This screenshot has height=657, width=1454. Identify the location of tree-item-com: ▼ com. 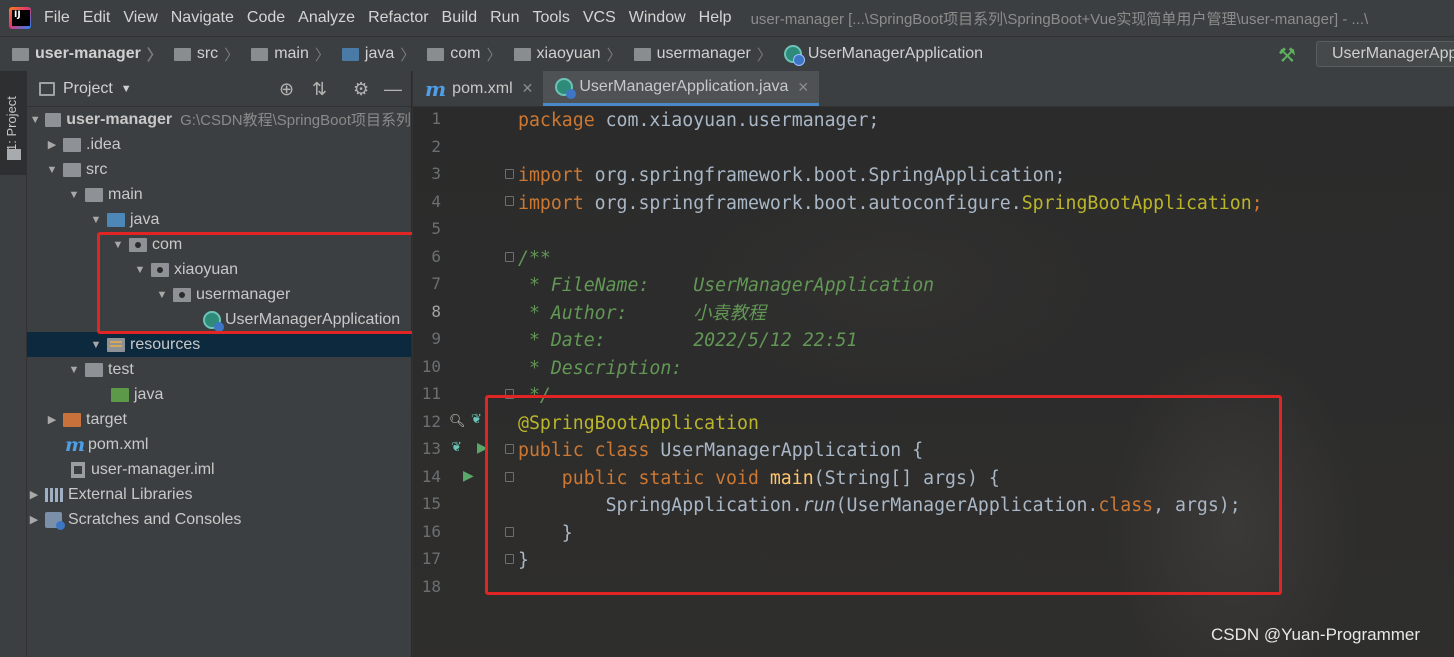
(219, 244).